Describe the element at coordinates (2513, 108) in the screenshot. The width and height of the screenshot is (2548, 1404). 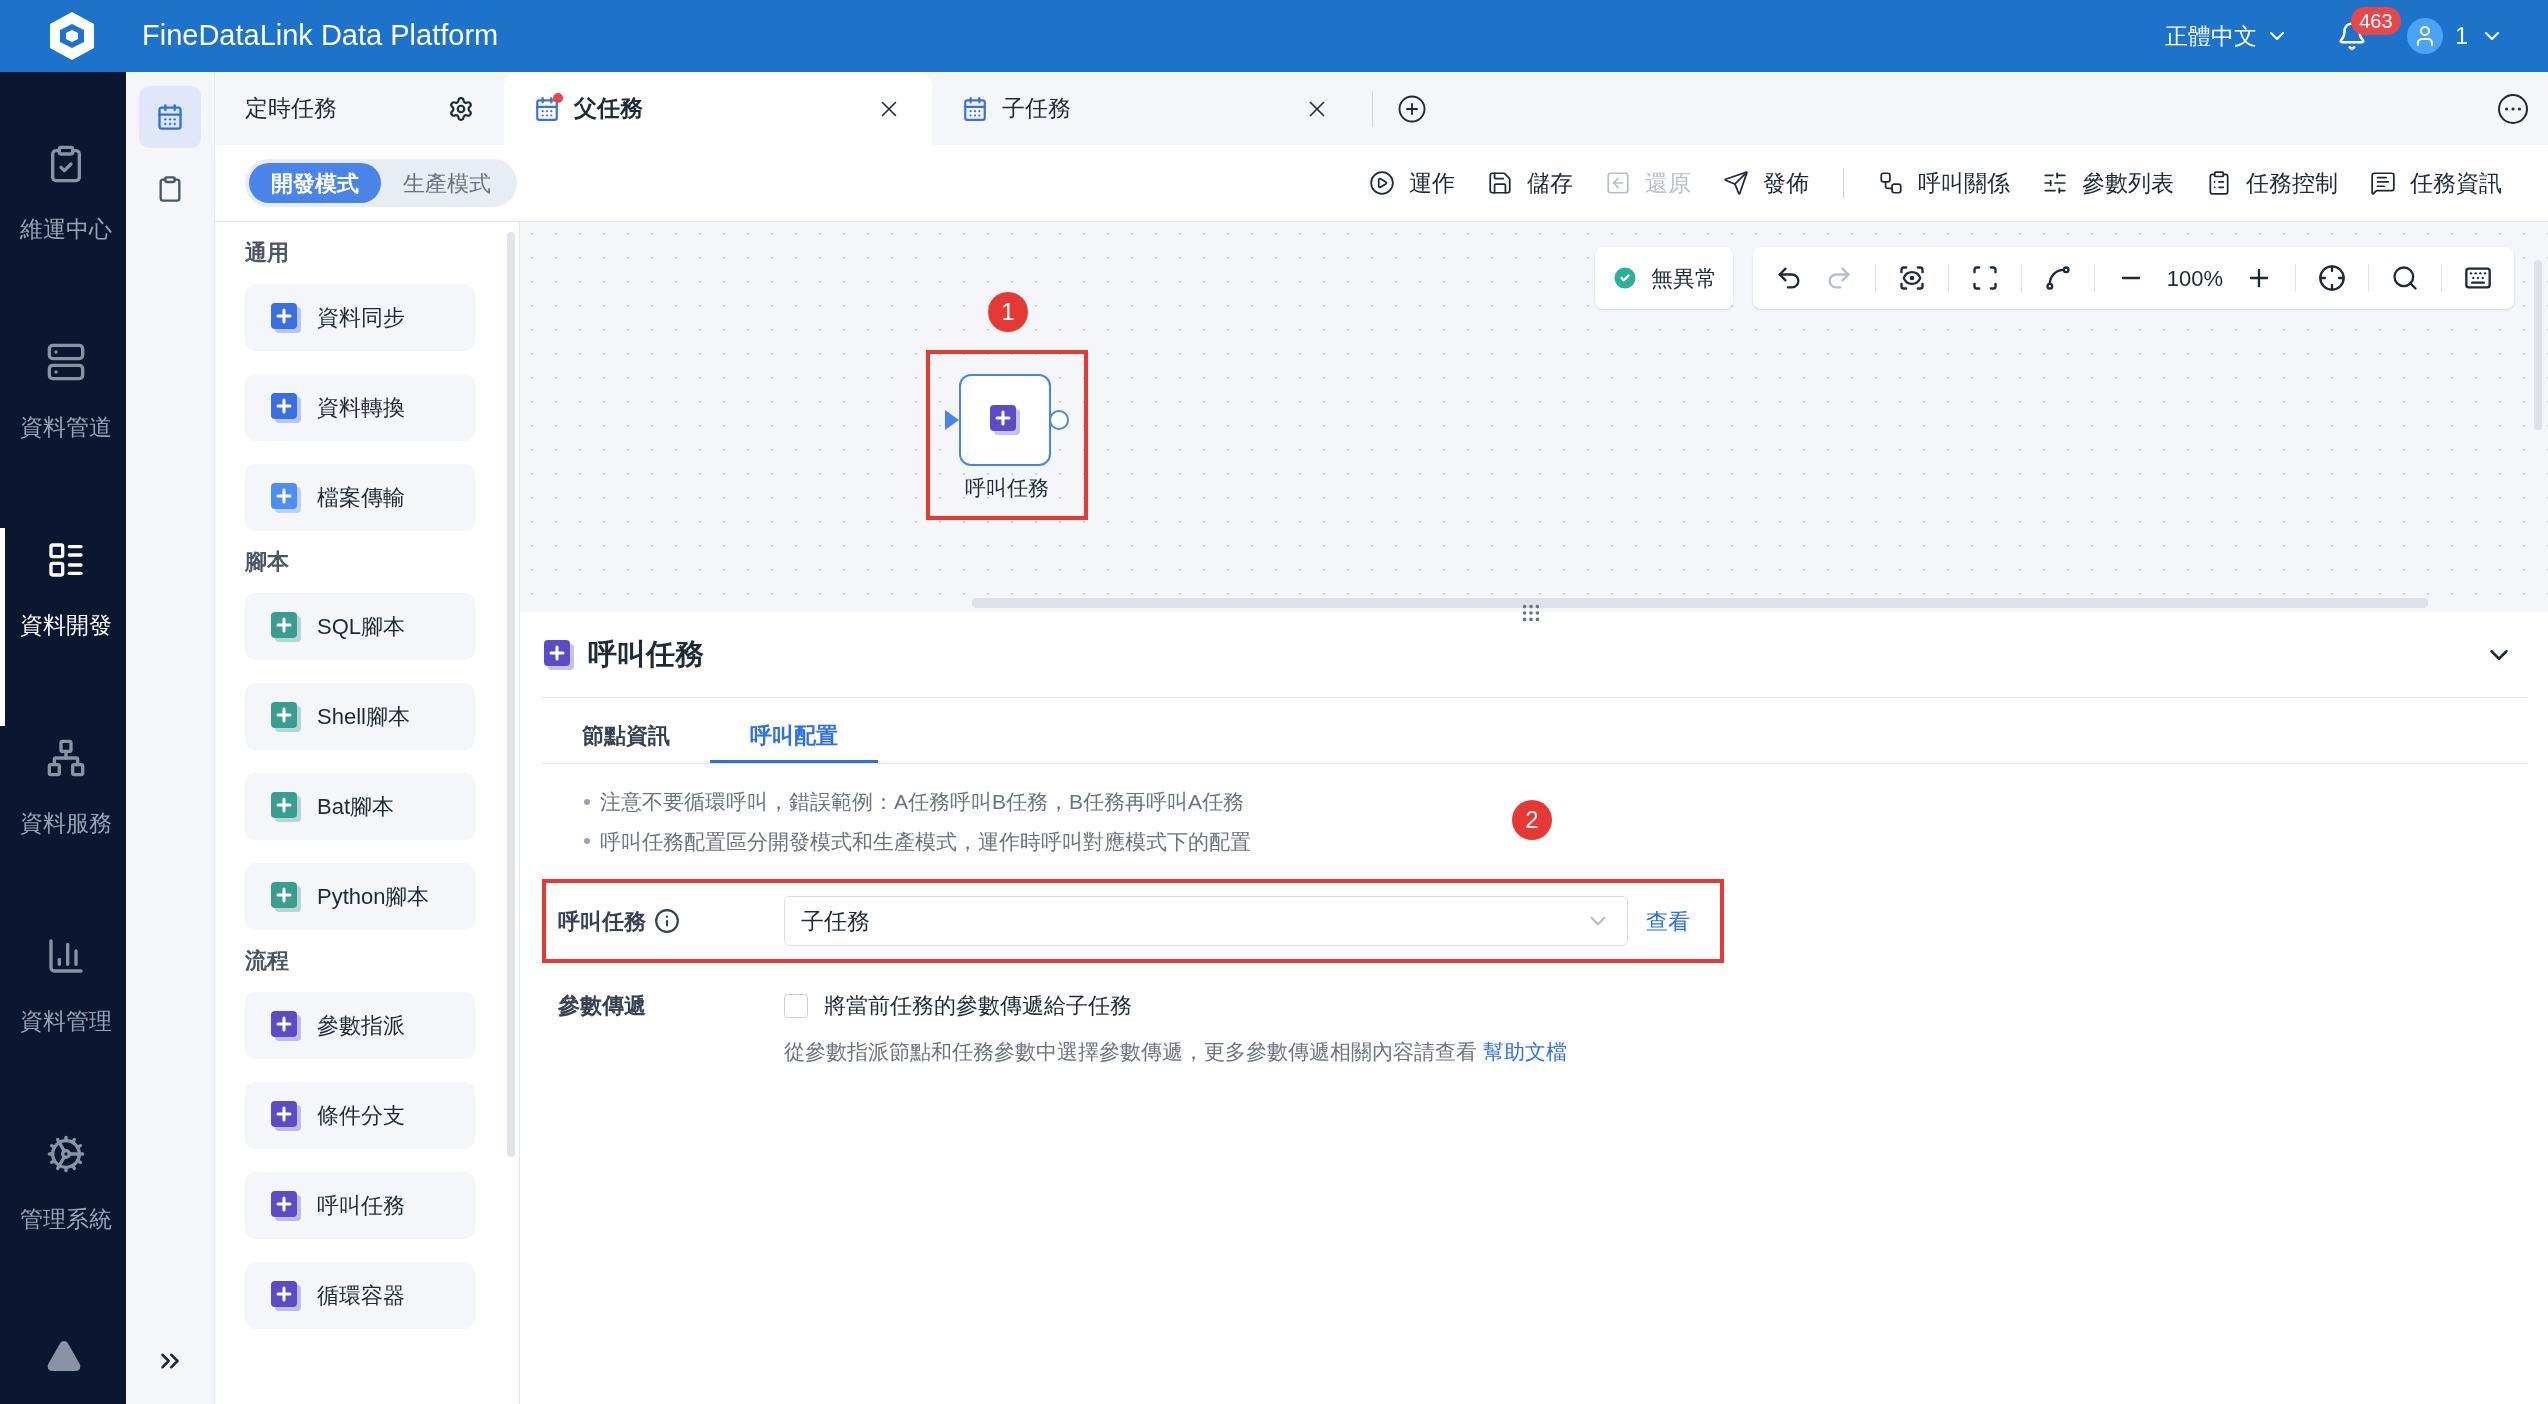
I see `more-icon` at that location.